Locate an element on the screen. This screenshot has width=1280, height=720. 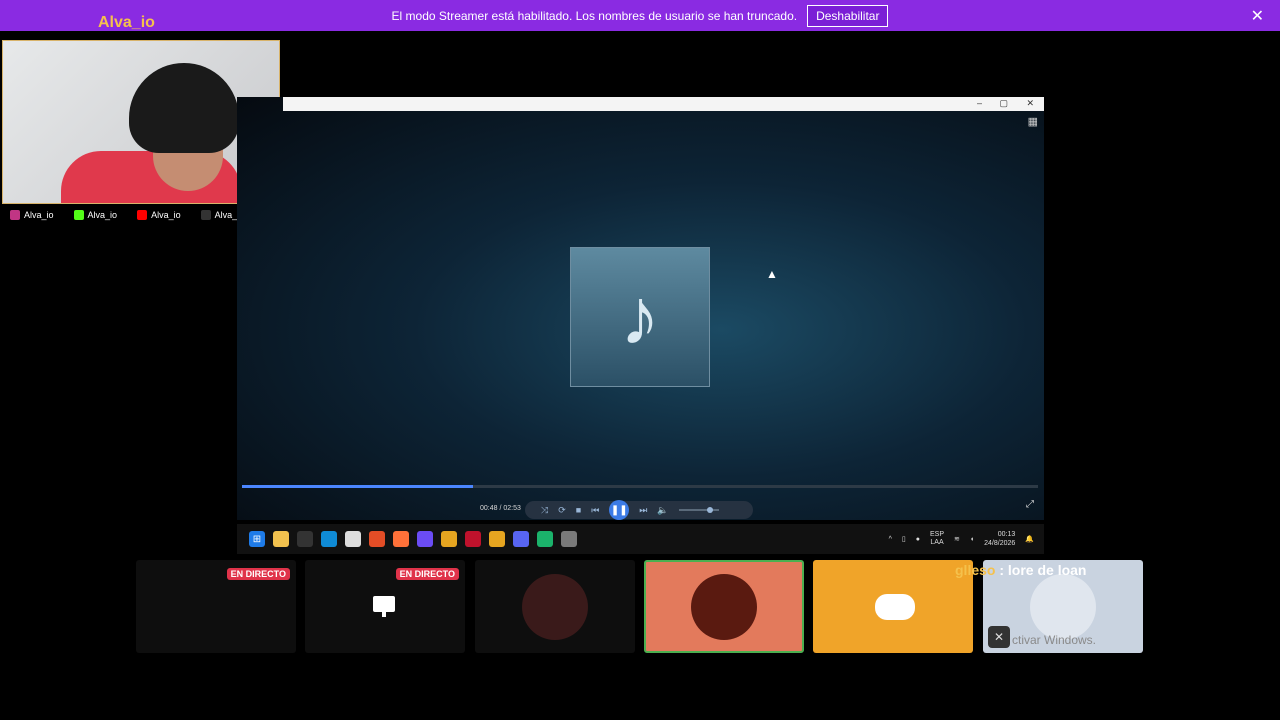
task-view-icon is located at coordinates (305, 539).